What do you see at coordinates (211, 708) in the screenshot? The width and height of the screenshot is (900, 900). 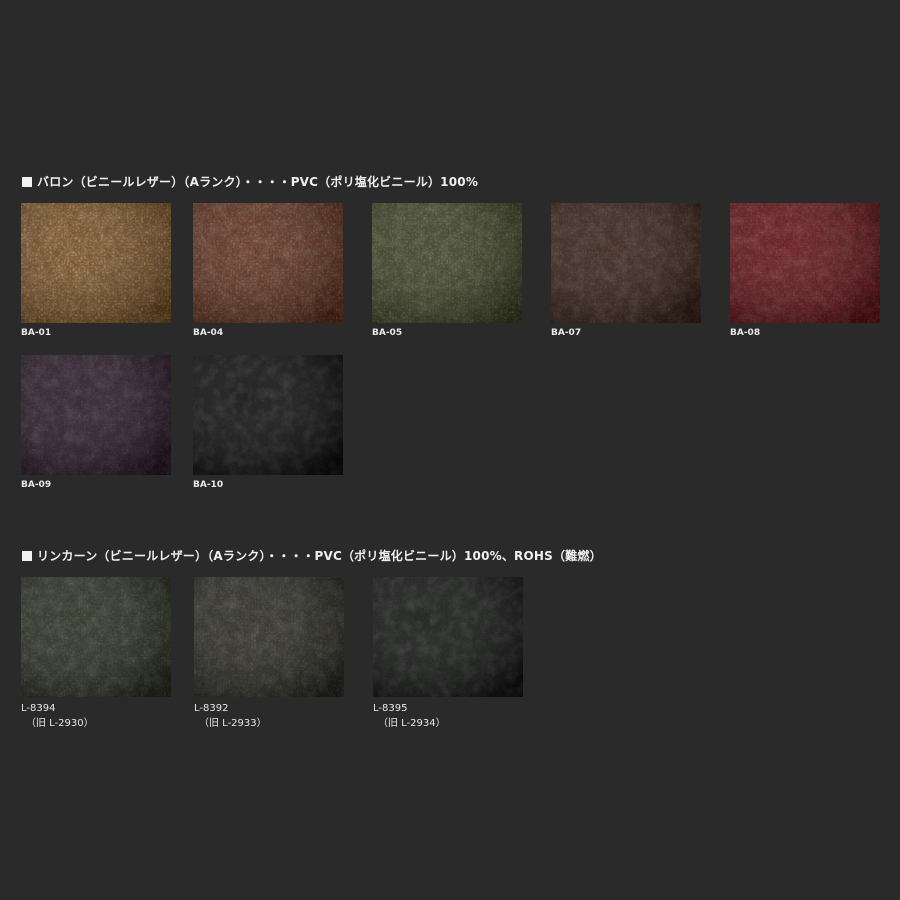 I see `swatch-code-current: L-8392` at bounding box center [211, 708].